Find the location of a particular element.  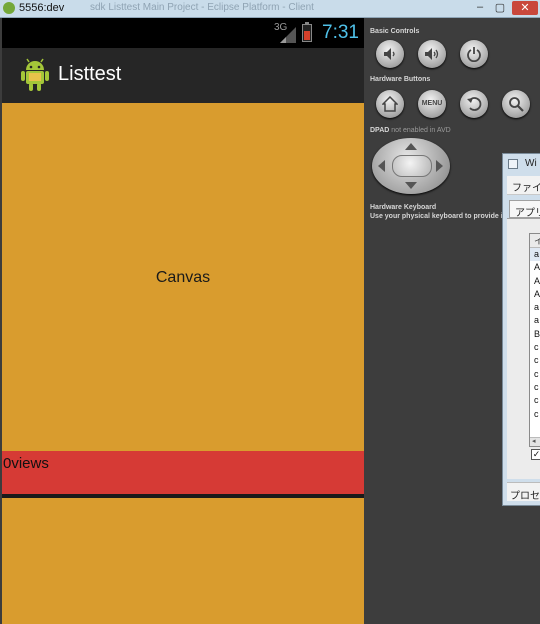

process-list: イ a A A A a a B c c c c c c ◂ is located at coordinates (534, 340).